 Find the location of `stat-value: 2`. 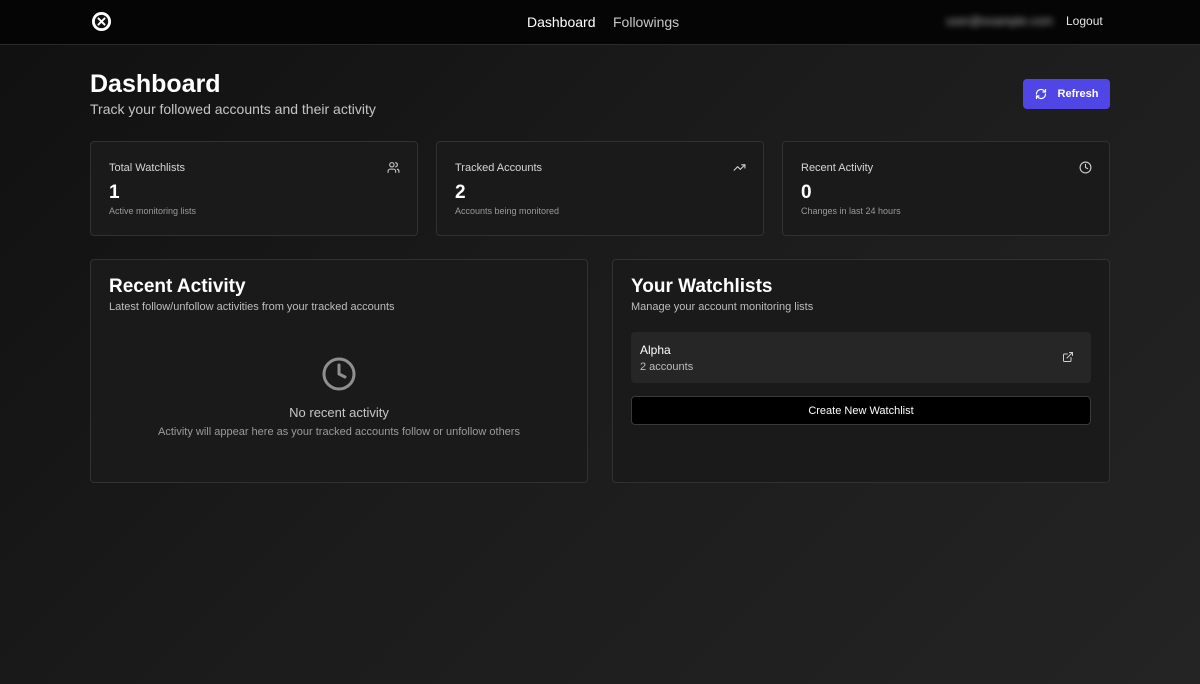

stat-value: 2 is located at coordinates (460, 192).